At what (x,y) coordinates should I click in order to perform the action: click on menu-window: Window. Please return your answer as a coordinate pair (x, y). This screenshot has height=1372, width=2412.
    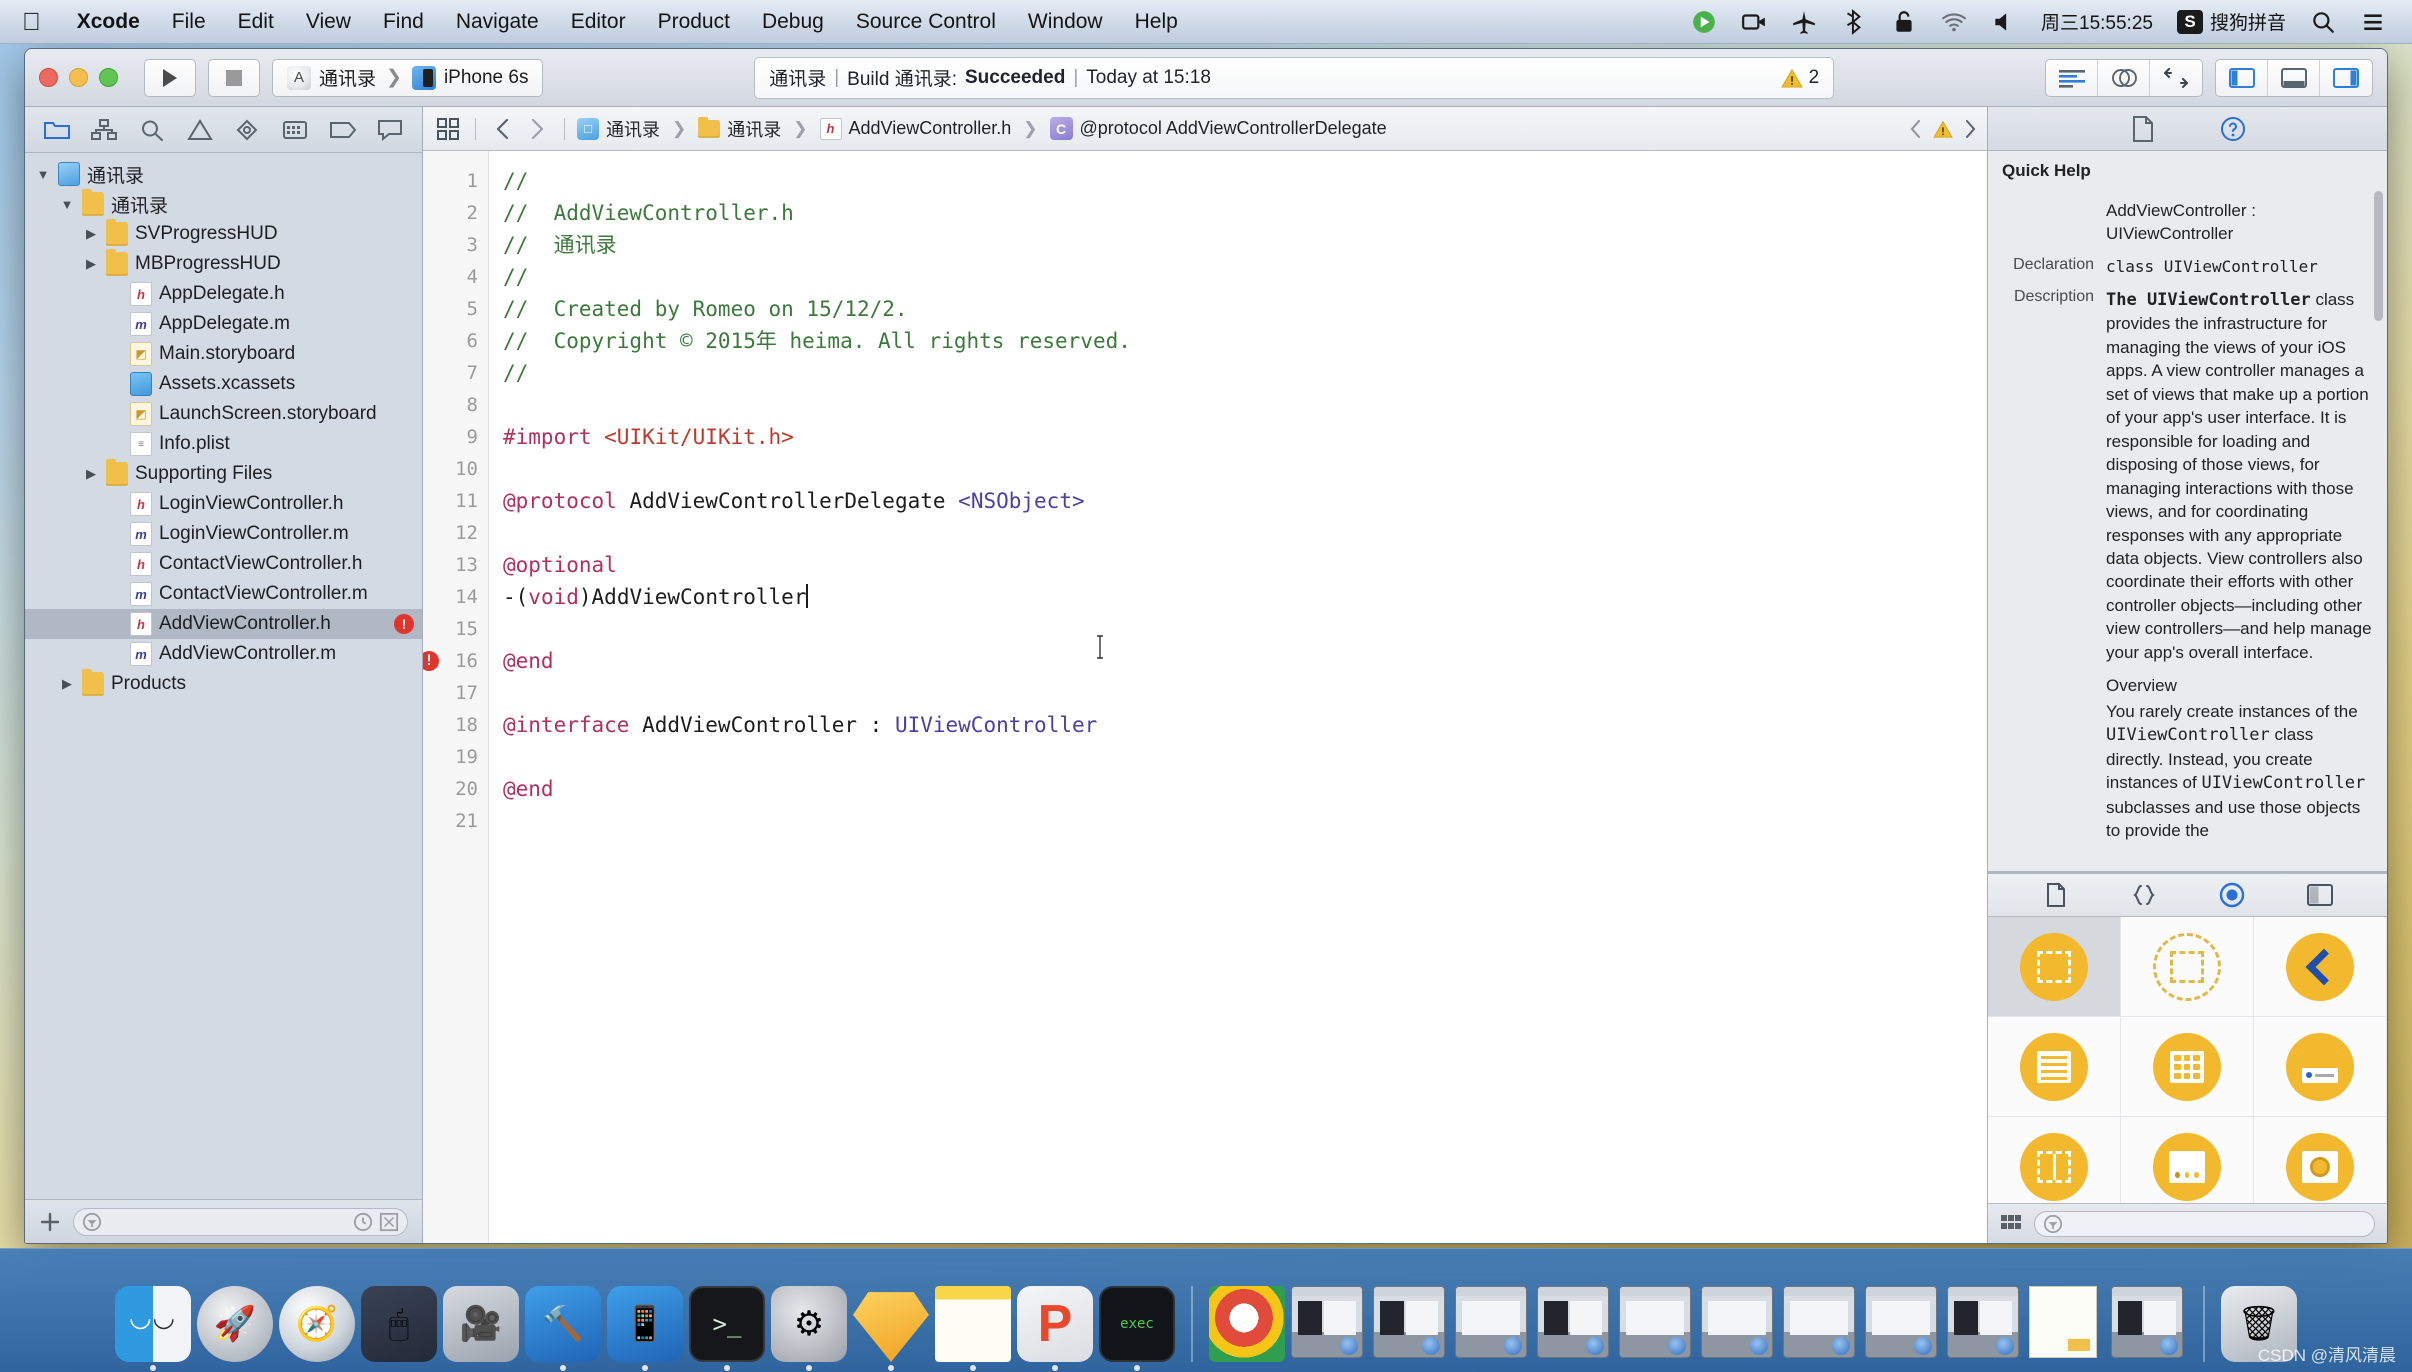
    Looking at the image, I should click on (1065, 22).